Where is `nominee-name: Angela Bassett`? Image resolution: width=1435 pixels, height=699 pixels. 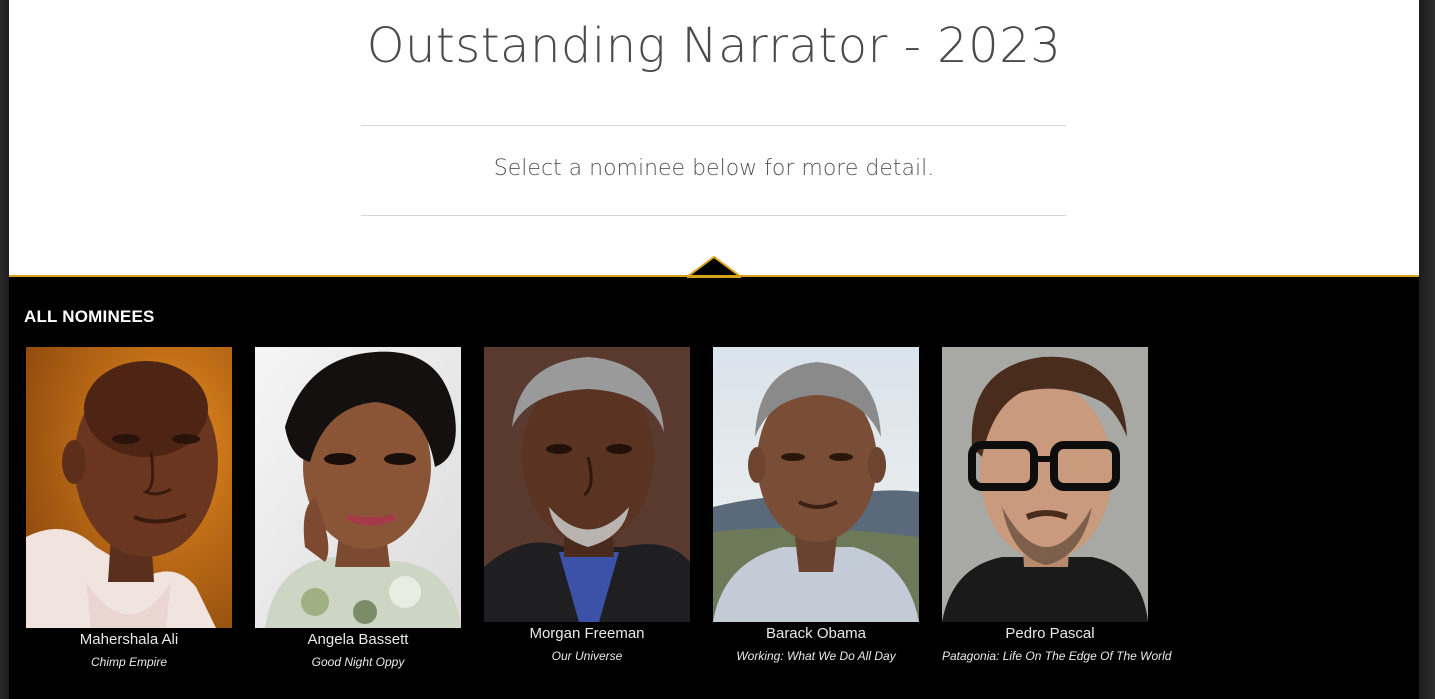 nominee-name: Angela Bassett is located at coordinates (358, 639).